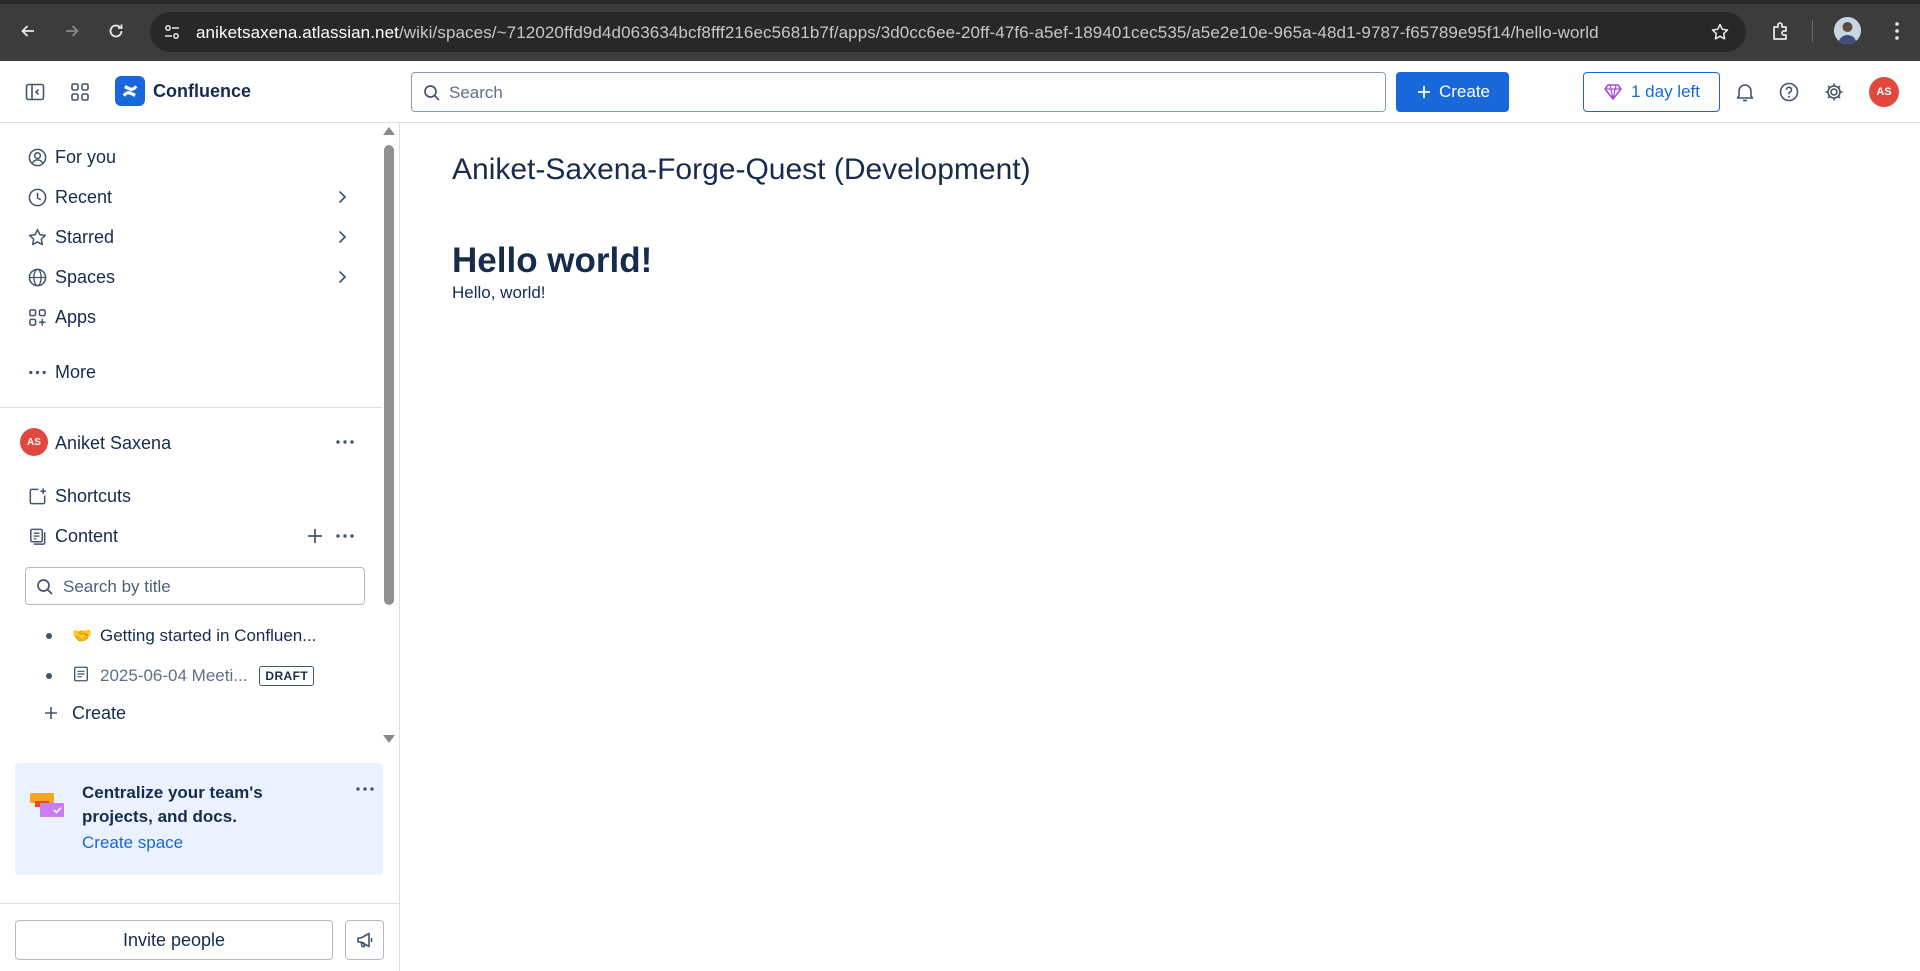  I want to click on toolbar-divider, so click(1812, 31).